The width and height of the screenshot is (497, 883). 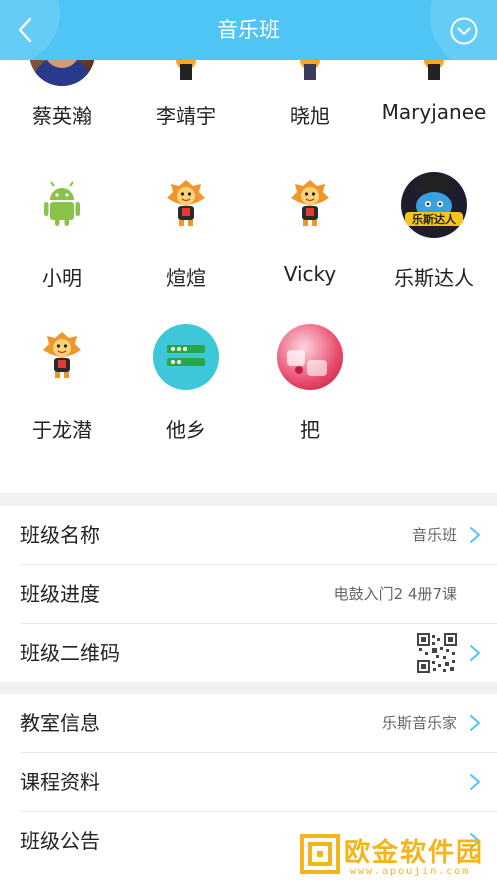 What do you see at coordinates (310, 430) in the screenshot?
I see `member-name: 把` at bounding box center [310, 430].